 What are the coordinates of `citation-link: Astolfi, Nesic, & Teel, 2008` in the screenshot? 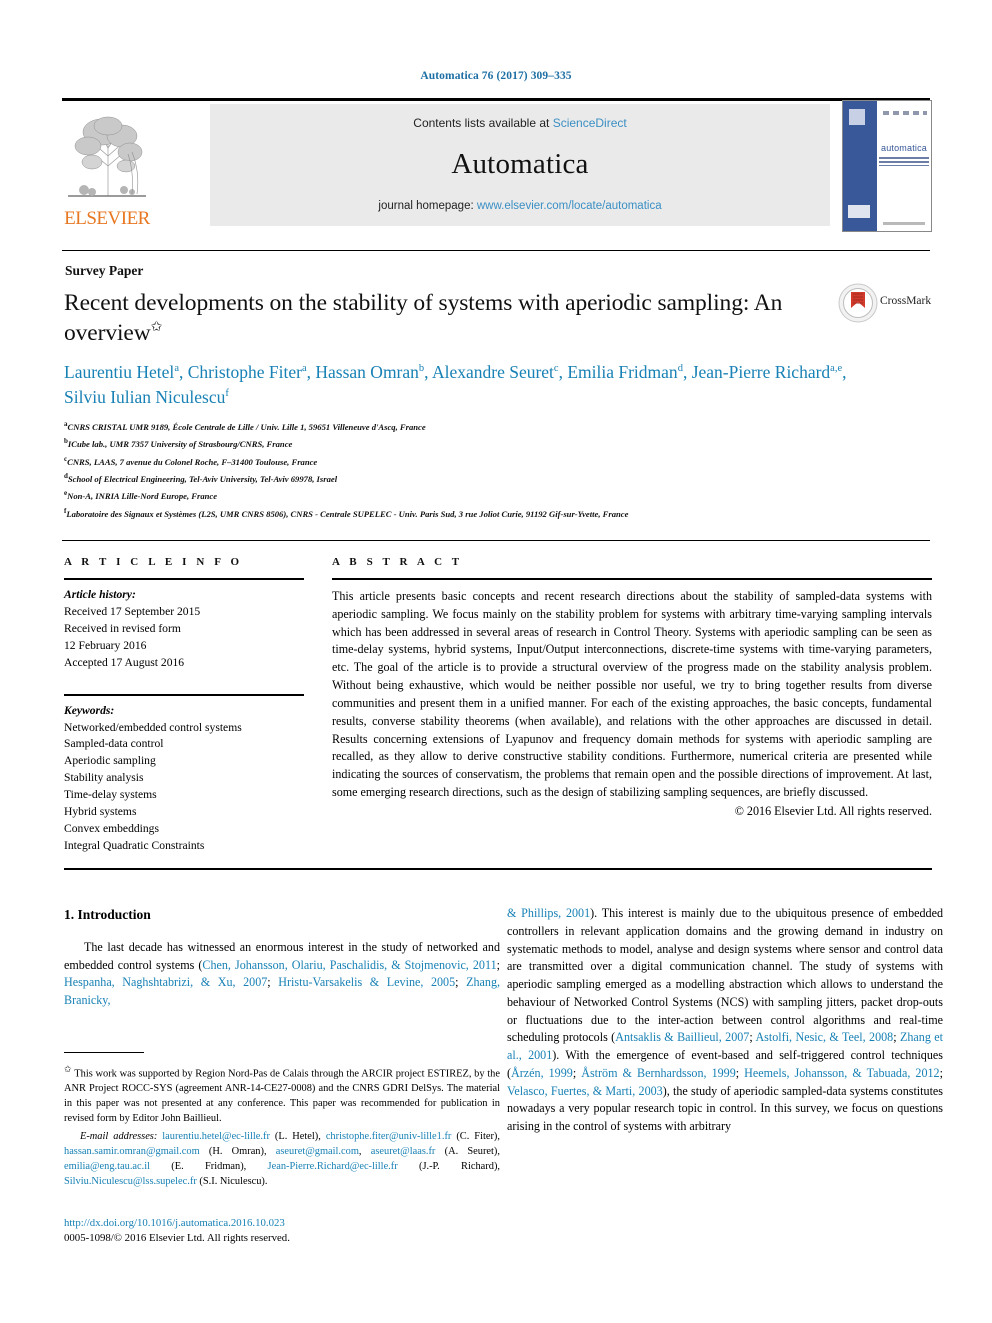 It's located at (824, 1037).